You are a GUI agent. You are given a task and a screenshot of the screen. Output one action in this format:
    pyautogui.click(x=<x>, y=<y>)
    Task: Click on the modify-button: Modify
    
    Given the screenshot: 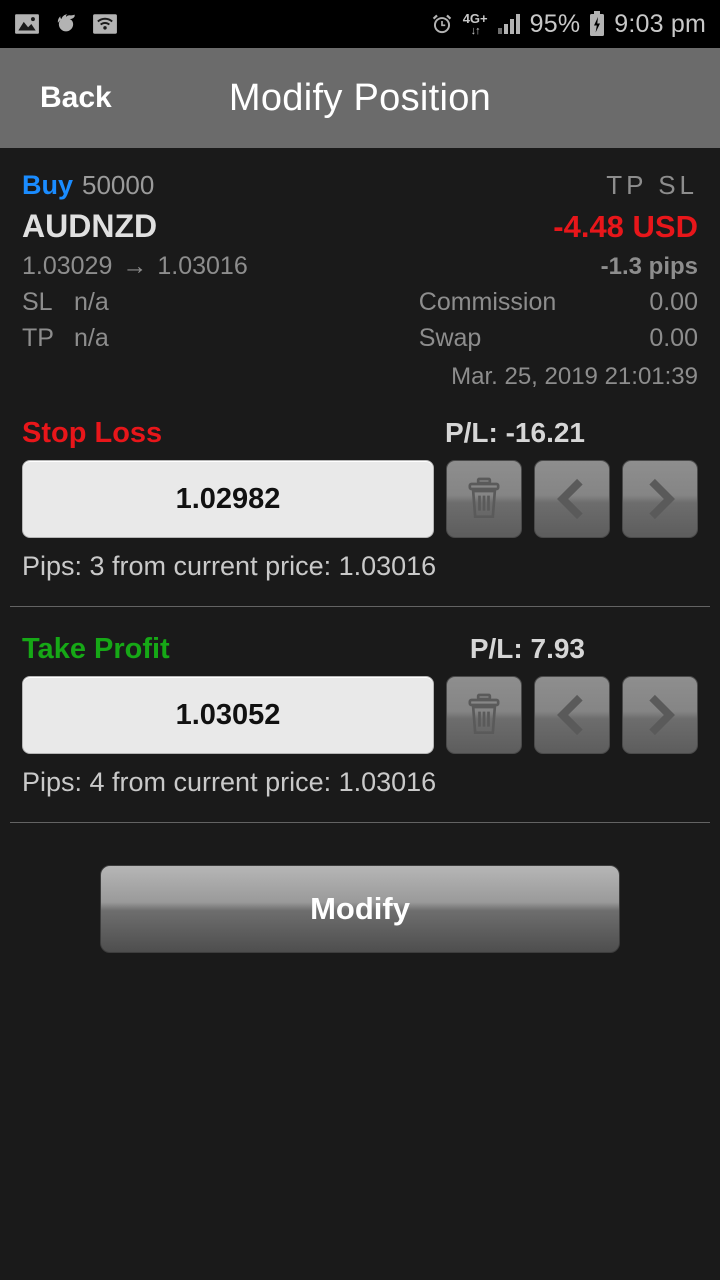 What is the action you would take?
    pyautogui.click(x=360, y=909)
    